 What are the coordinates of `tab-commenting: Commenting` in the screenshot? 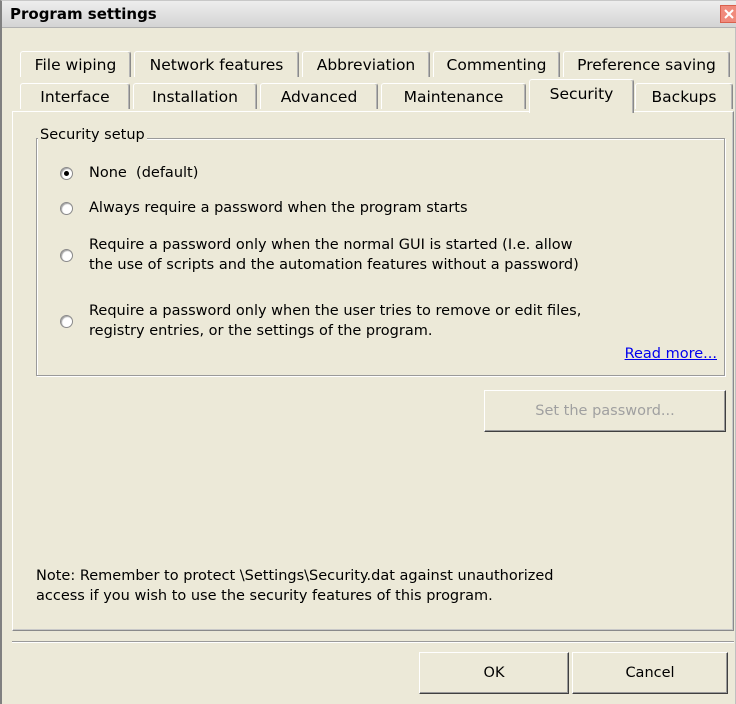 It's located at (496, 64).